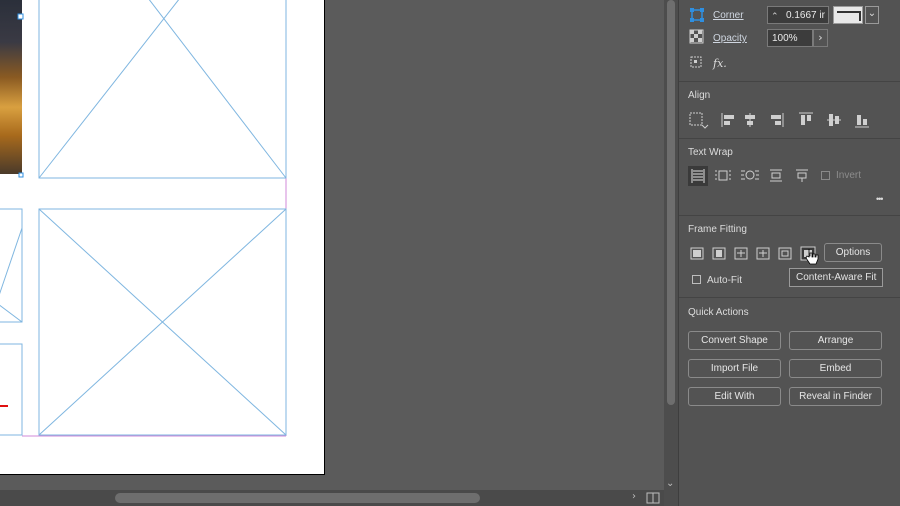 Image resolution: width=900 pixels, height=506 pixels. Describe the element at coordinates (836, 277) in the screenshot. I see `content-aware-fit-tooltip: Content-Aware Fit` at that location.